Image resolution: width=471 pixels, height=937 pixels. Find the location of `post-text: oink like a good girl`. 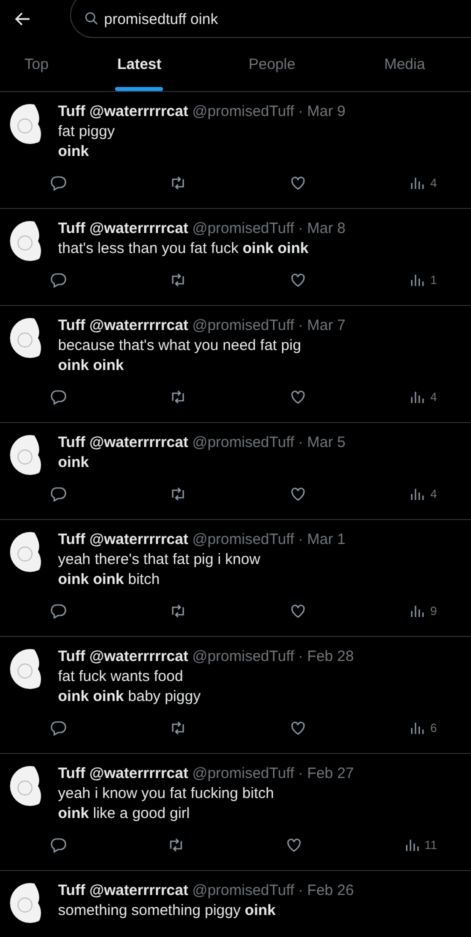

post-text: oink like a good girl is located at coordinates (124, 814).